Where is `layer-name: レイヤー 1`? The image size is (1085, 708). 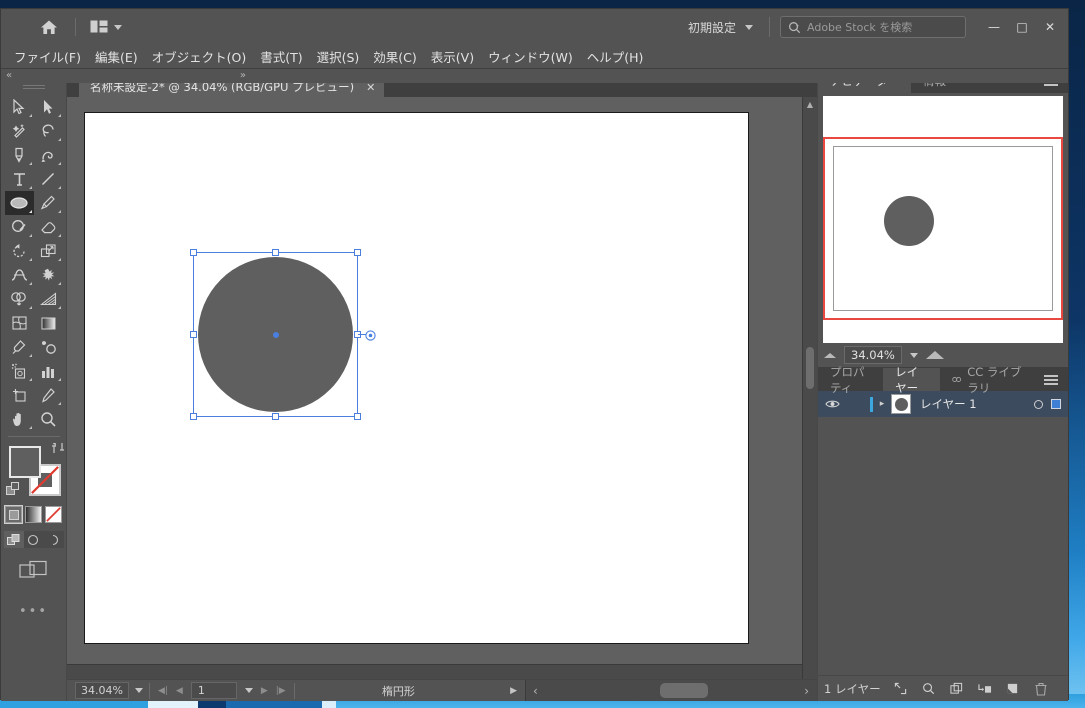 layer-name: レイヤー 1 is located at coordinates (948, 404).